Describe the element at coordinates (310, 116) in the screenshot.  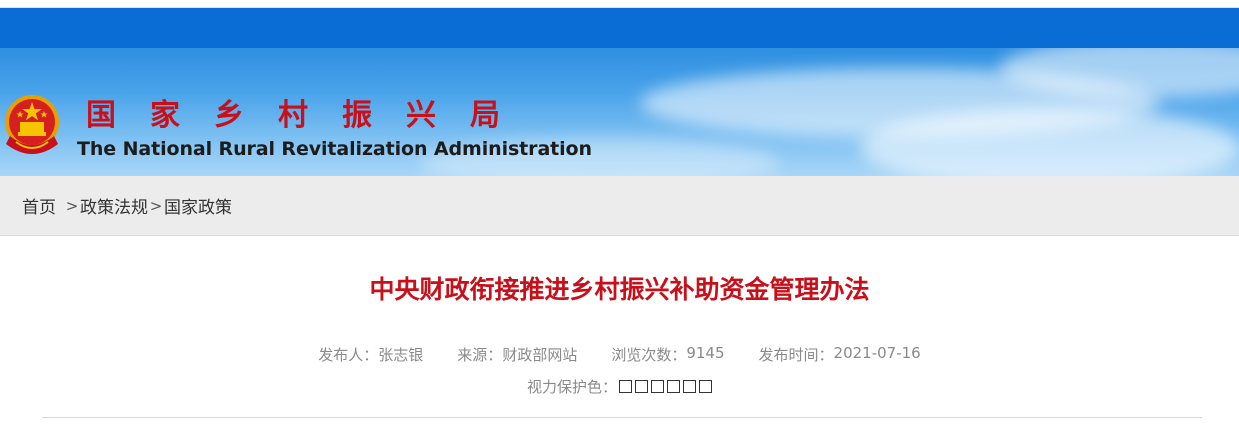
I see `site-title-cn: 国家乡村振兴局` at that location.